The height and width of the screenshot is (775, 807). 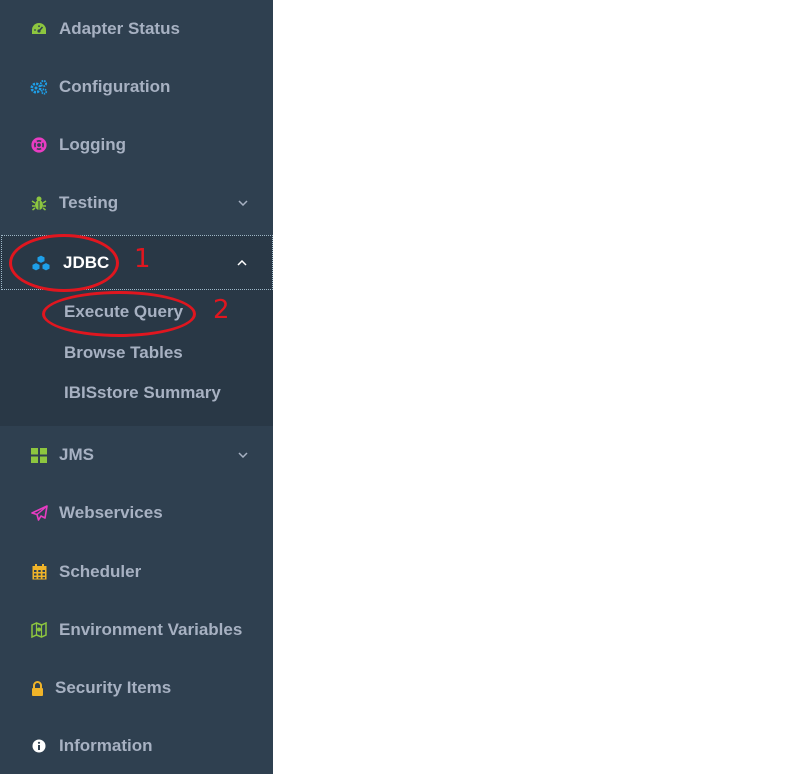 I want to click on sidebar-item-webservices: Webservices, so click(x=136, y=513).